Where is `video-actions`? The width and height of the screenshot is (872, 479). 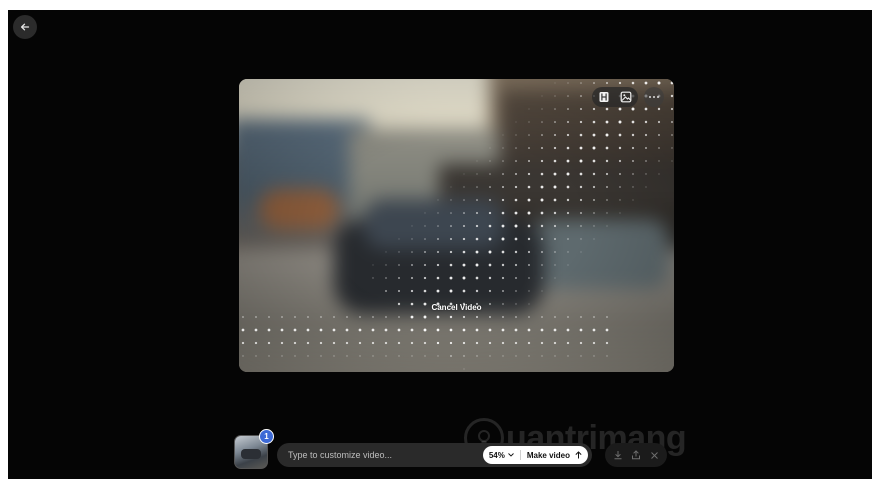
video-actions is located at coordinates (636, 455).